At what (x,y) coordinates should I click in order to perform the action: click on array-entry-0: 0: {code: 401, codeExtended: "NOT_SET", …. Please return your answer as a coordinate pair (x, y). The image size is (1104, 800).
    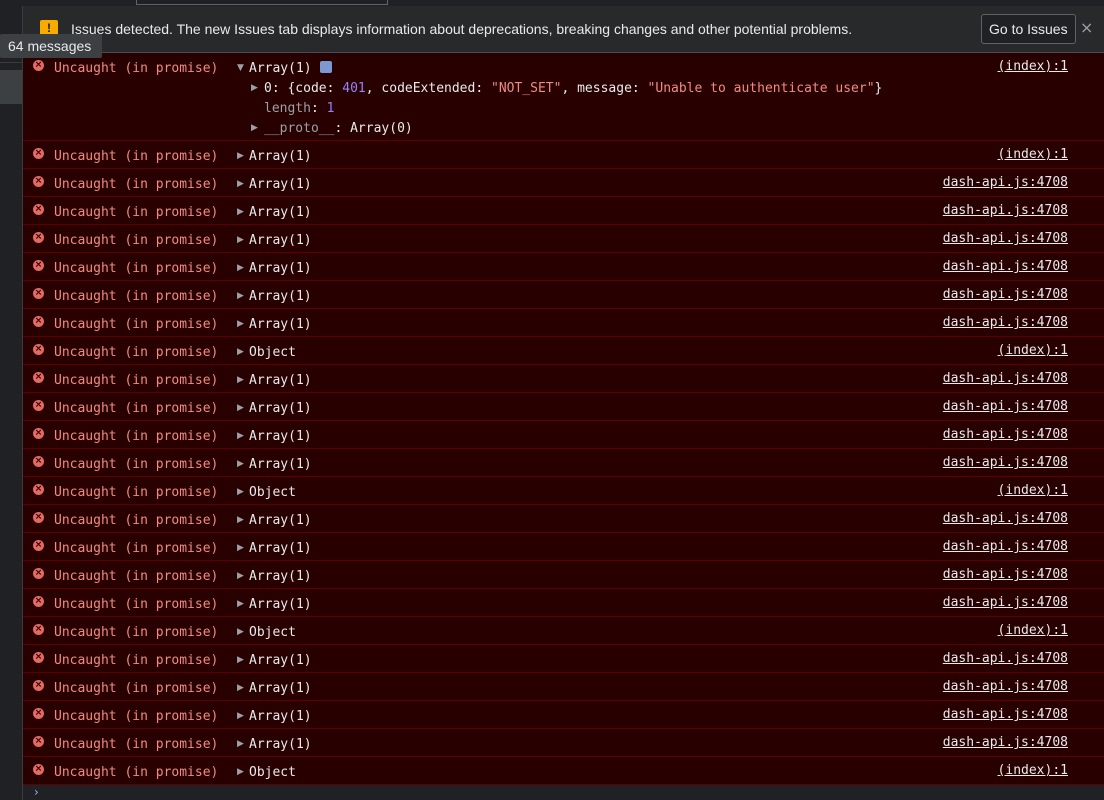
    Looking at the image, I should click on (573, 88).